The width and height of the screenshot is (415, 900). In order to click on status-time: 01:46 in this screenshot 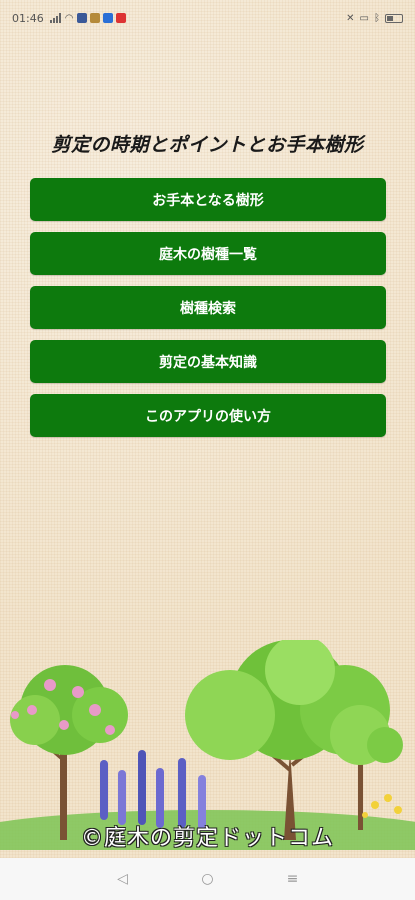, I will do `click(28, 18)`.